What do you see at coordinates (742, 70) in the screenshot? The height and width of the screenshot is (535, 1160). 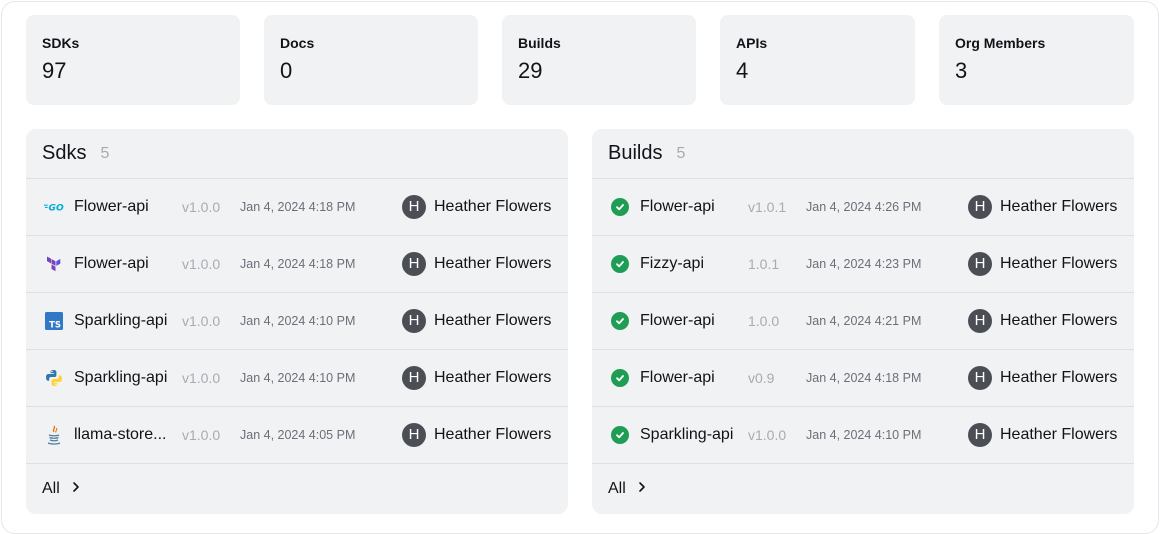 I see `stat-value: 4` at bounding box center [742, 70].